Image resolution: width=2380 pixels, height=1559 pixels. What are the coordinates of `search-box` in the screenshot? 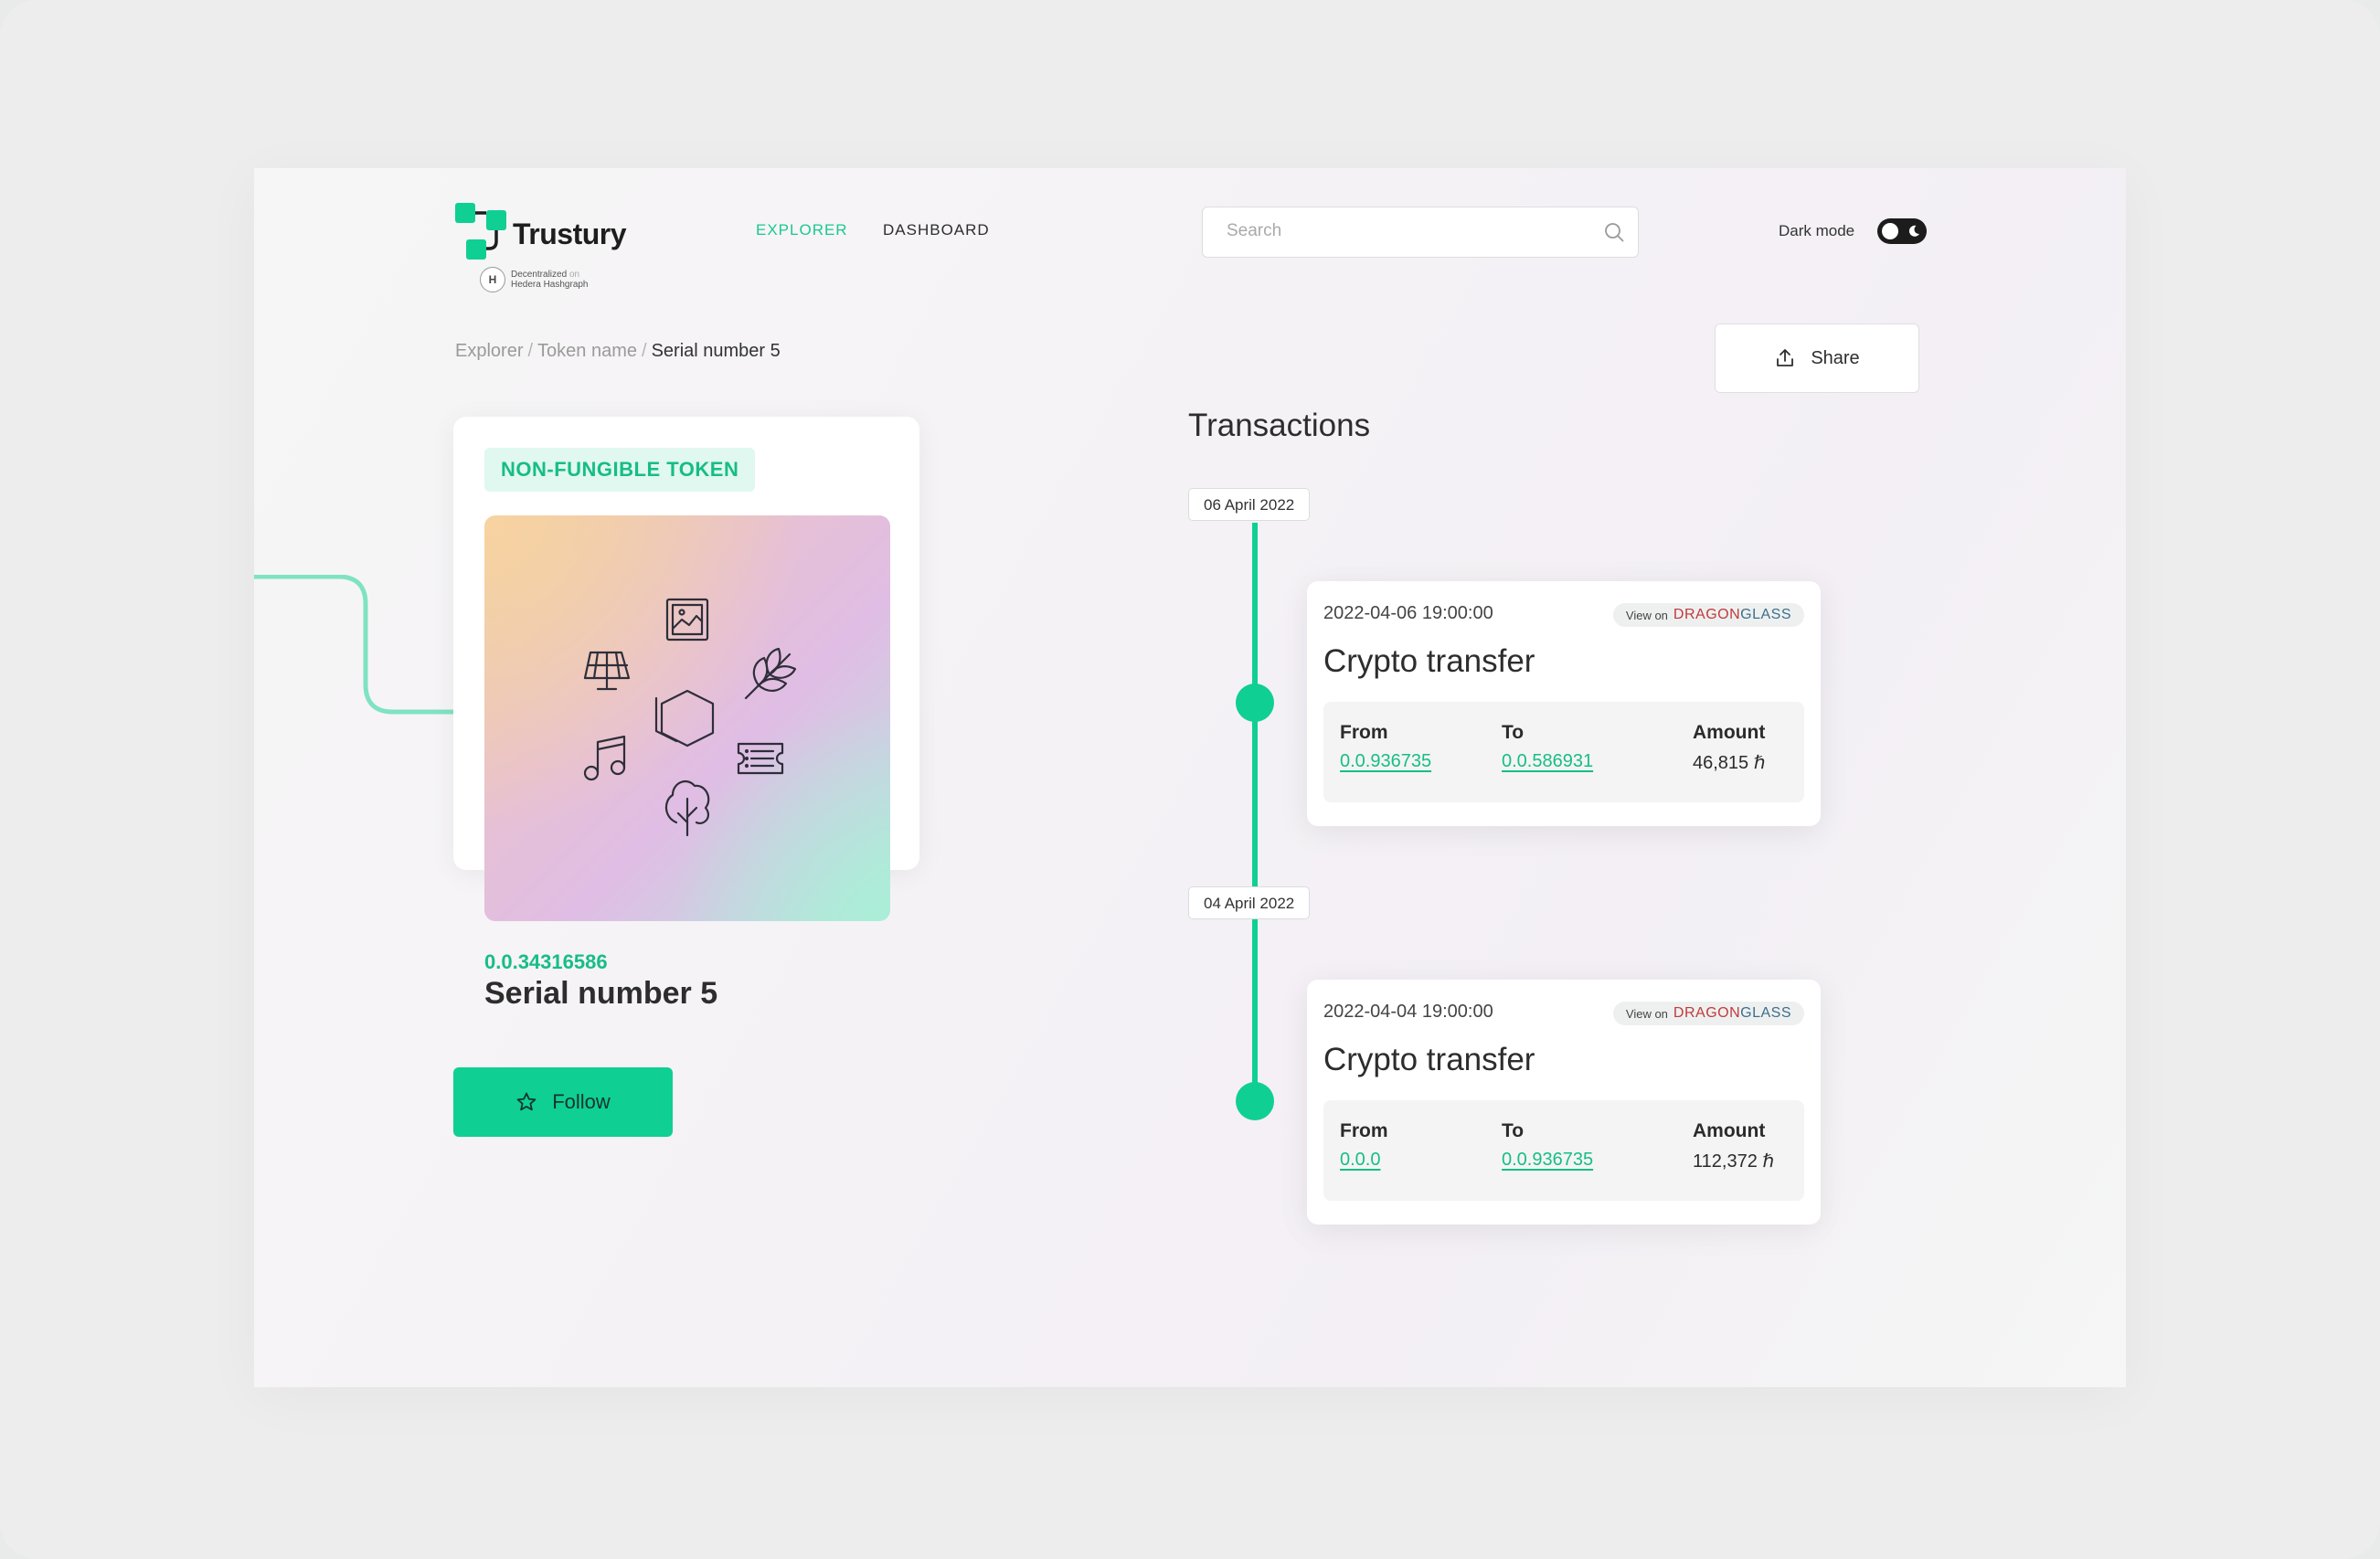 It's located at (1420, 232).